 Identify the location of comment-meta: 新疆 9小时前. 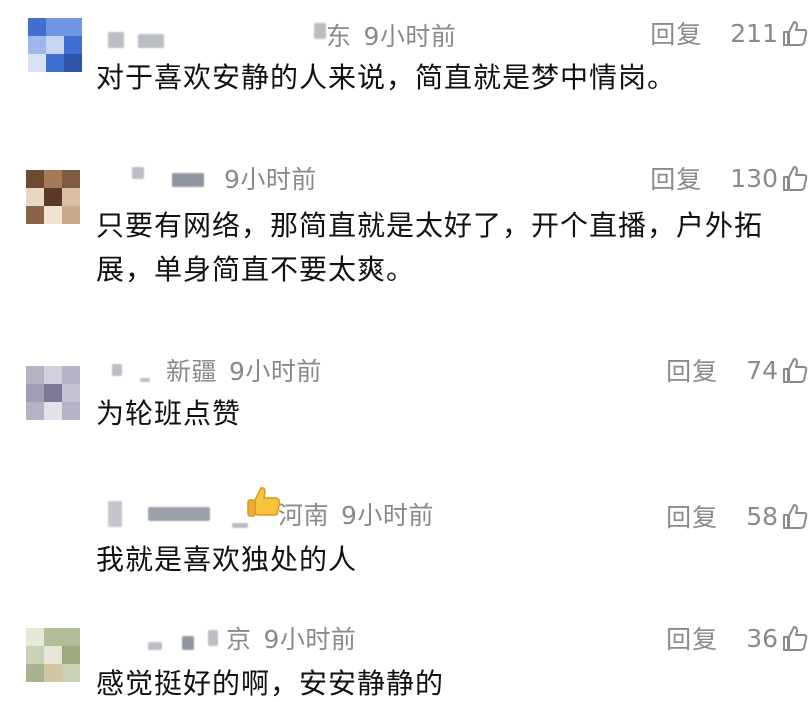
(217, 370).